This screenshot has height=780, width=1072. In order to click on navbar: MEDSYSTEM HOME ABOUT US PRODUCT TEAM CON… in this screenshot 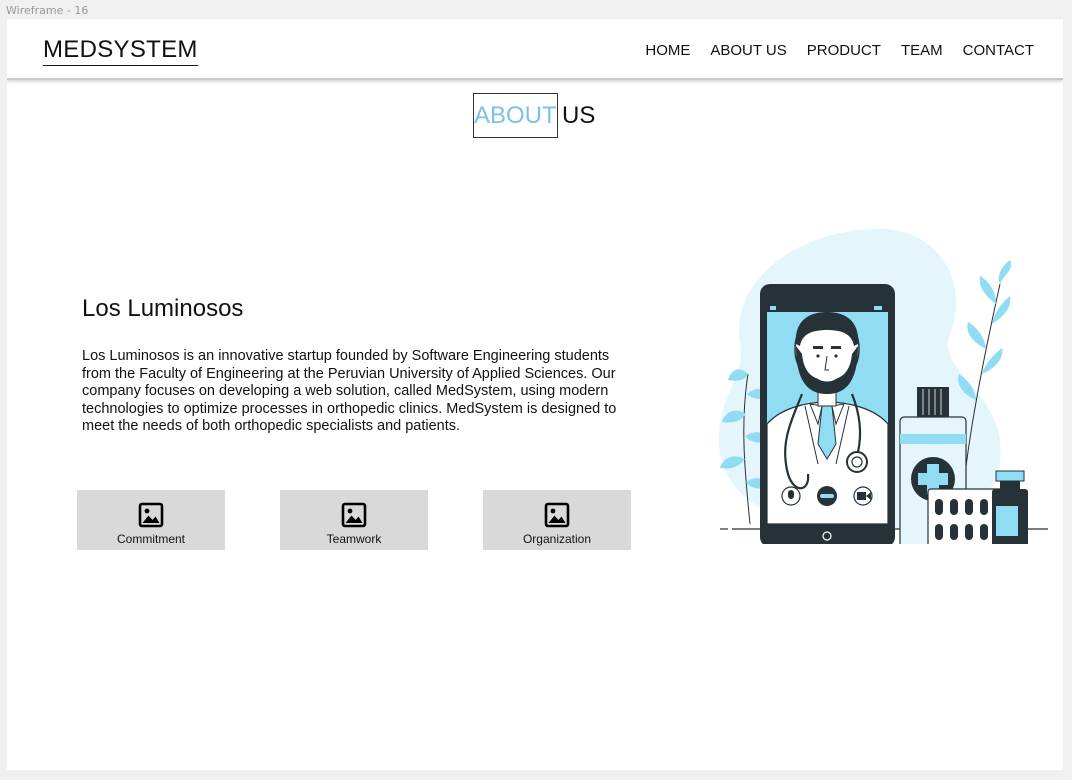, I will do `click(535, 49)`.